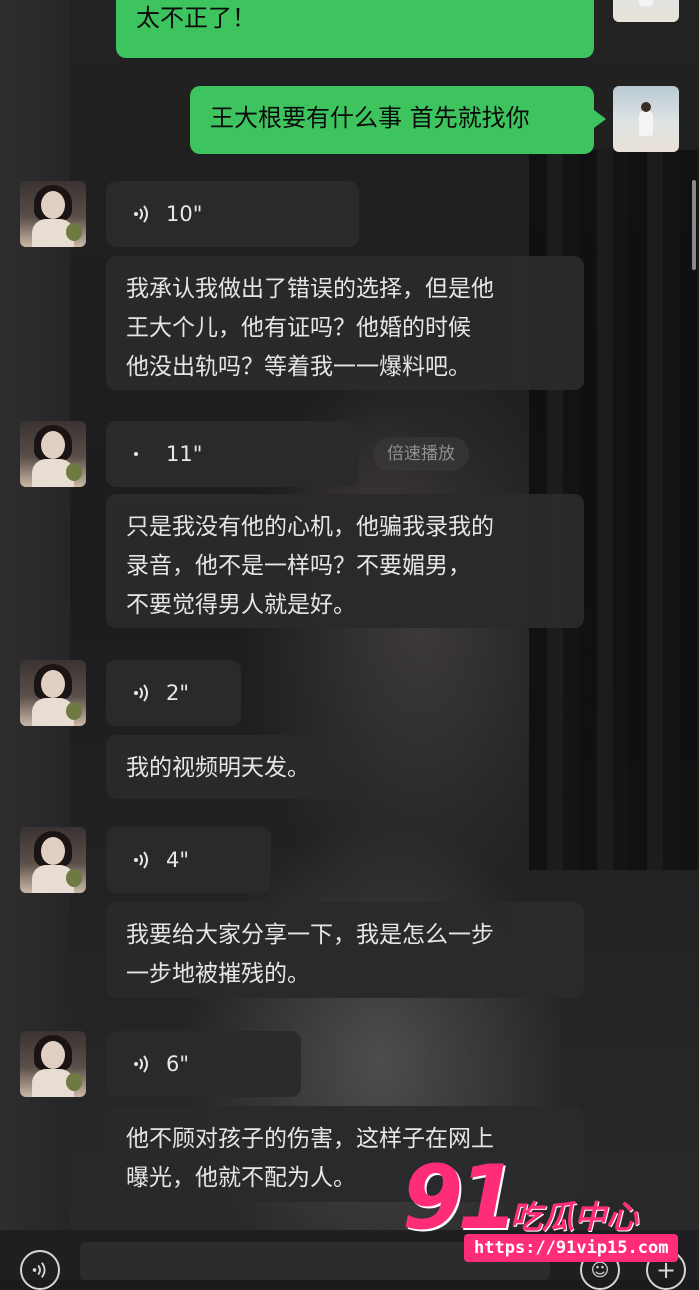 The image size is (699, 1290). I want to click on transcript-line: 我承认我做出了错误的选择，但是他, so click(310, 289).